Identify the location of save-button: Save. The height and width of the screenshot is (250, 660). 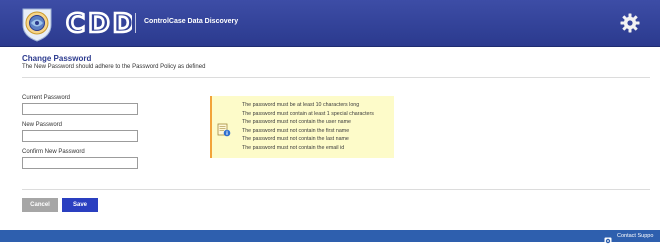
(80, 205).